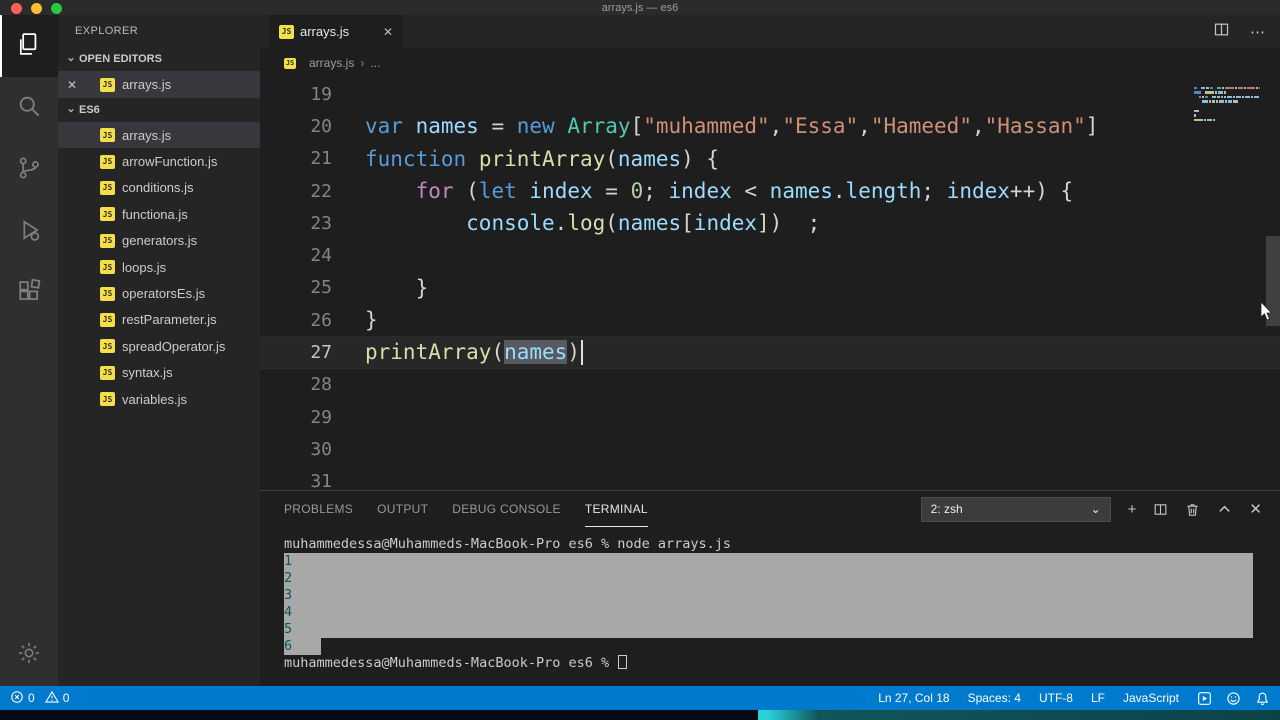  I want to click on file-name: generators.js, so click(160, 241).